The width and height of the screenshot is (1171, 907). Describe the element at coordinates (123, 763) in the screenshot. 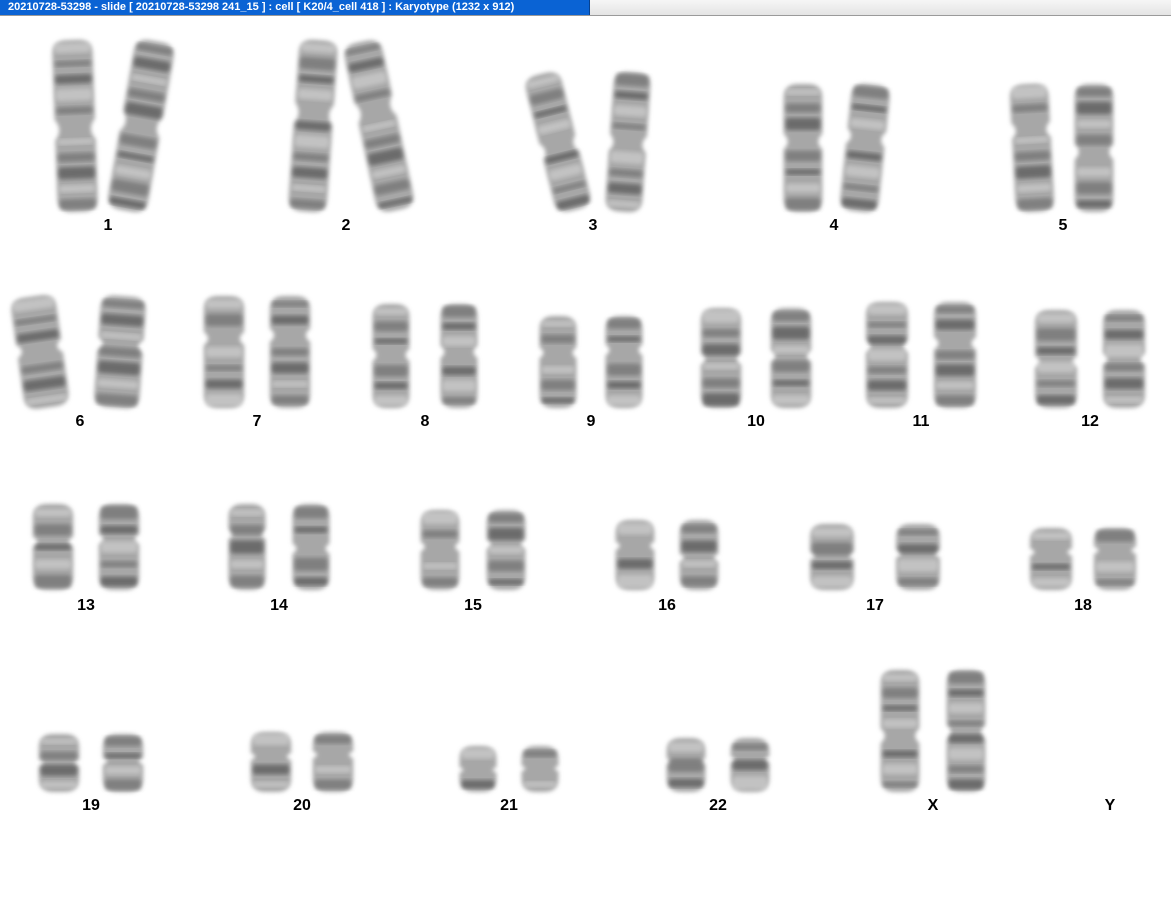

I see `chromosome-19-b` at that location.